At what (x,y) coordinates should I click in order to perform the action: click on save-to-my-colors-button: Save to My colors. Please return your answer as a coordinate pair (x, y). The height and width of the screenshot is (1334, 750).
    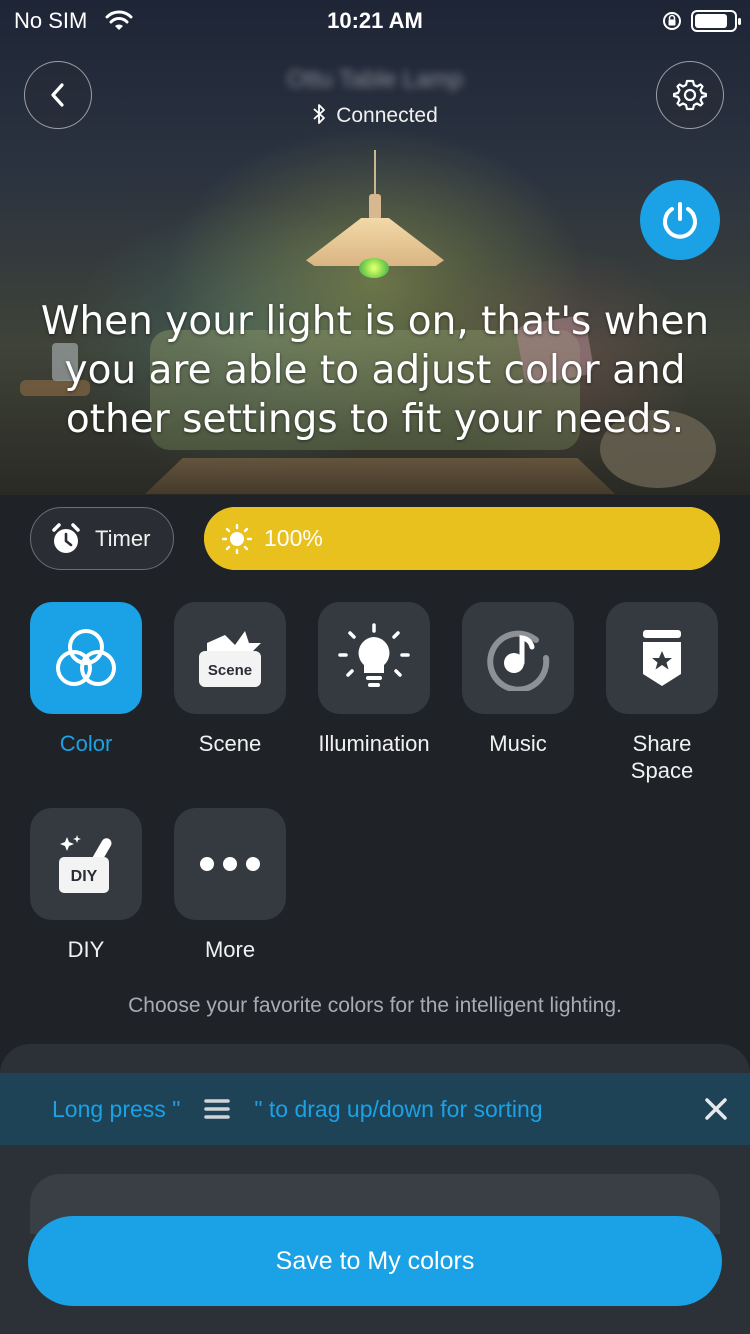
    Looking at the image, I should click on (375, 1261).